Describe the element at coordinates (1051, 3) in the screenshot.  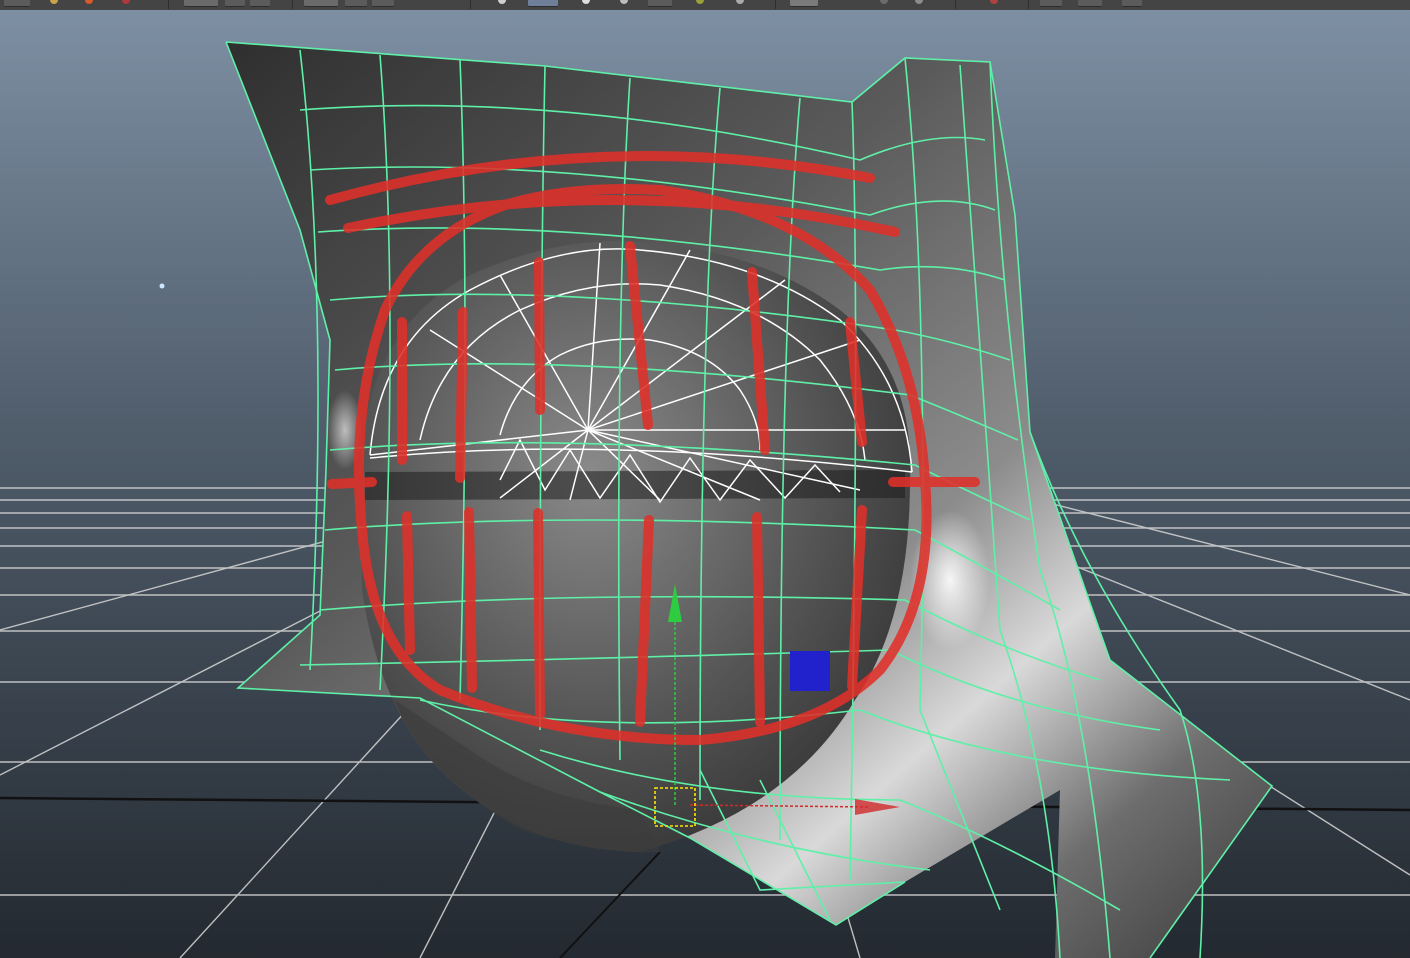
I see `panel-layout-icon` at that location.